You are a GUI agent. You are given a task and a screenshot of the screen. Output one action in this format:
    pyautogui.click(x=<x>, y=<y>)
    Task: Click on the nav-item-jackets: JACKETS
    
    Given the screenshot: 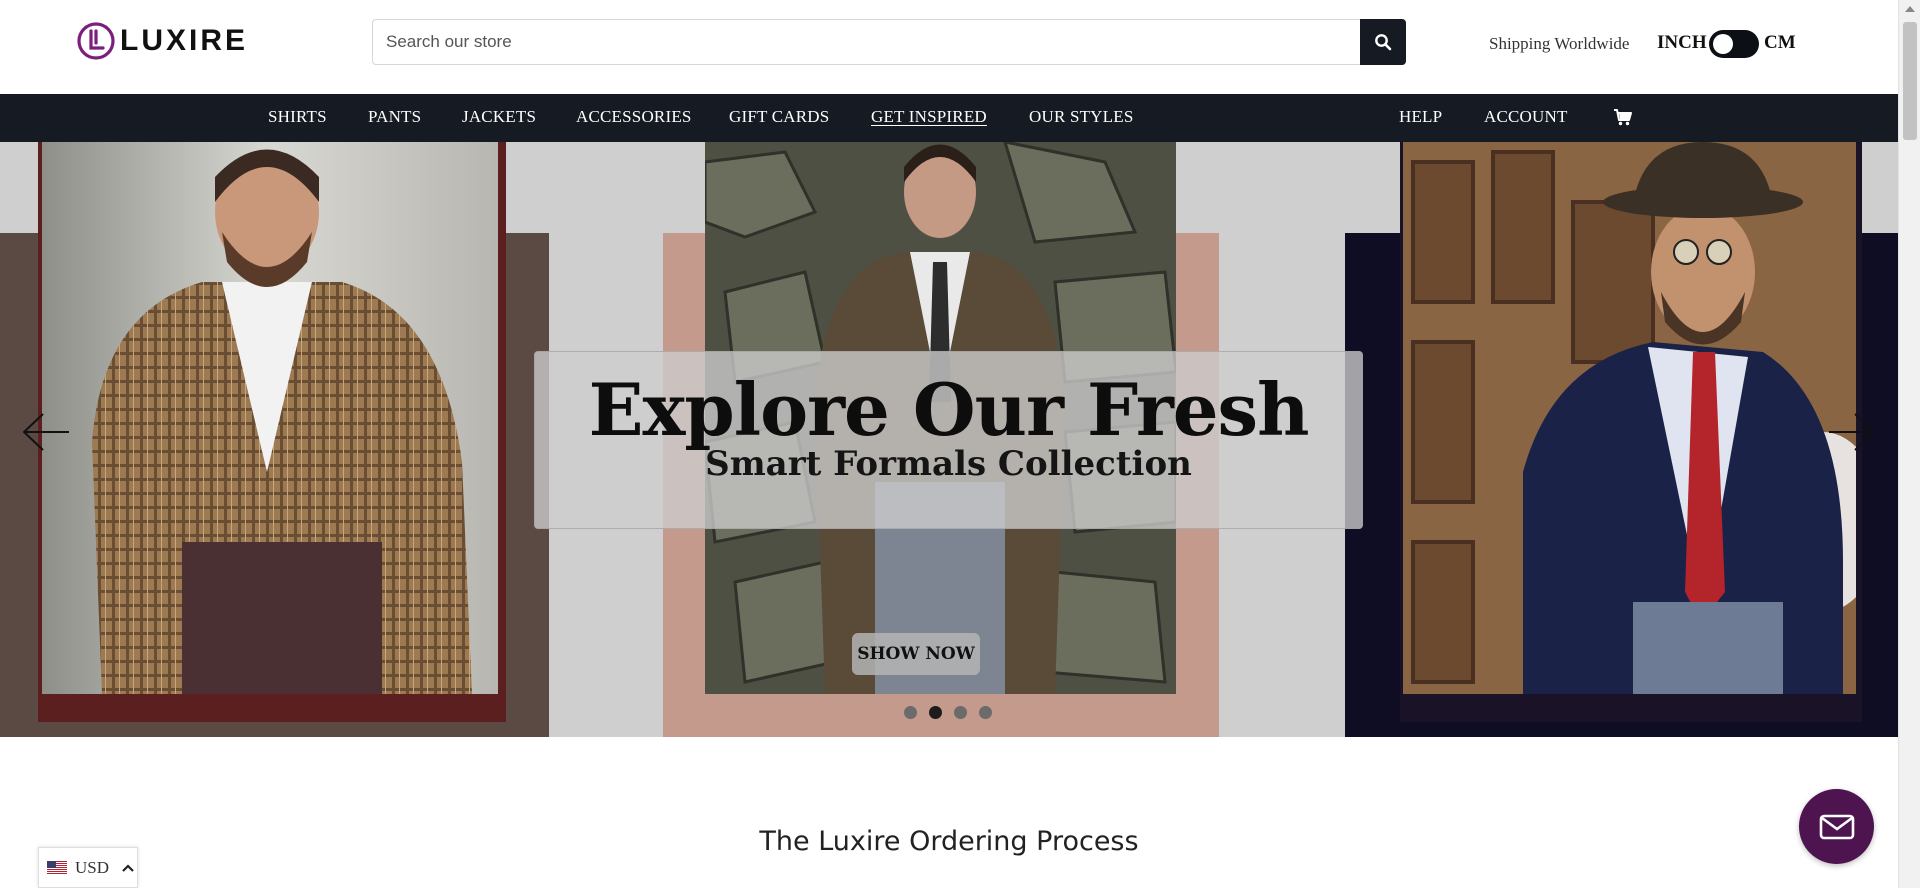 What is the action you would take?
    pyautogui.click(x=499, y=117)
    